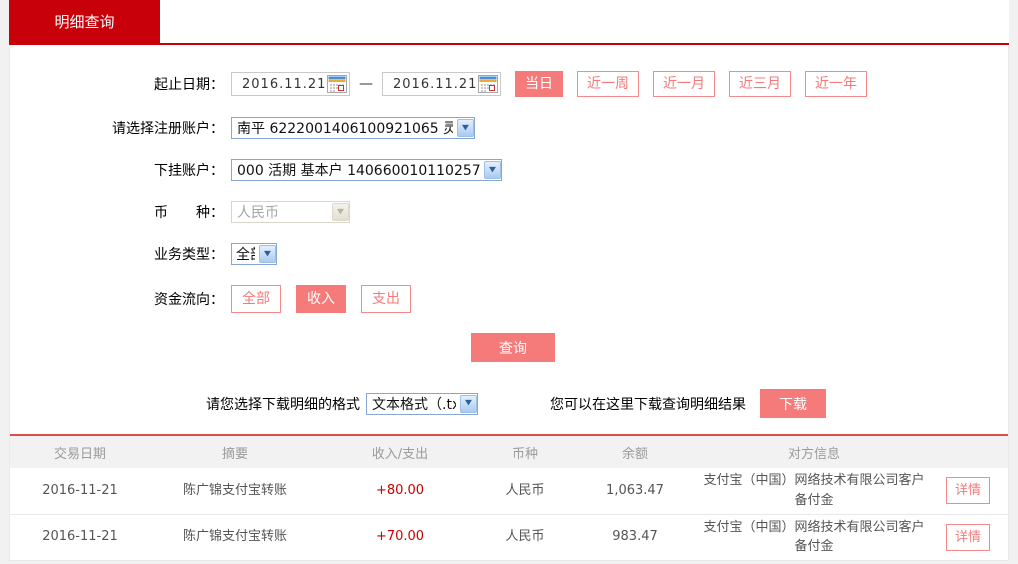  I want to click on business-type-value: 全部, so click(245, 255).